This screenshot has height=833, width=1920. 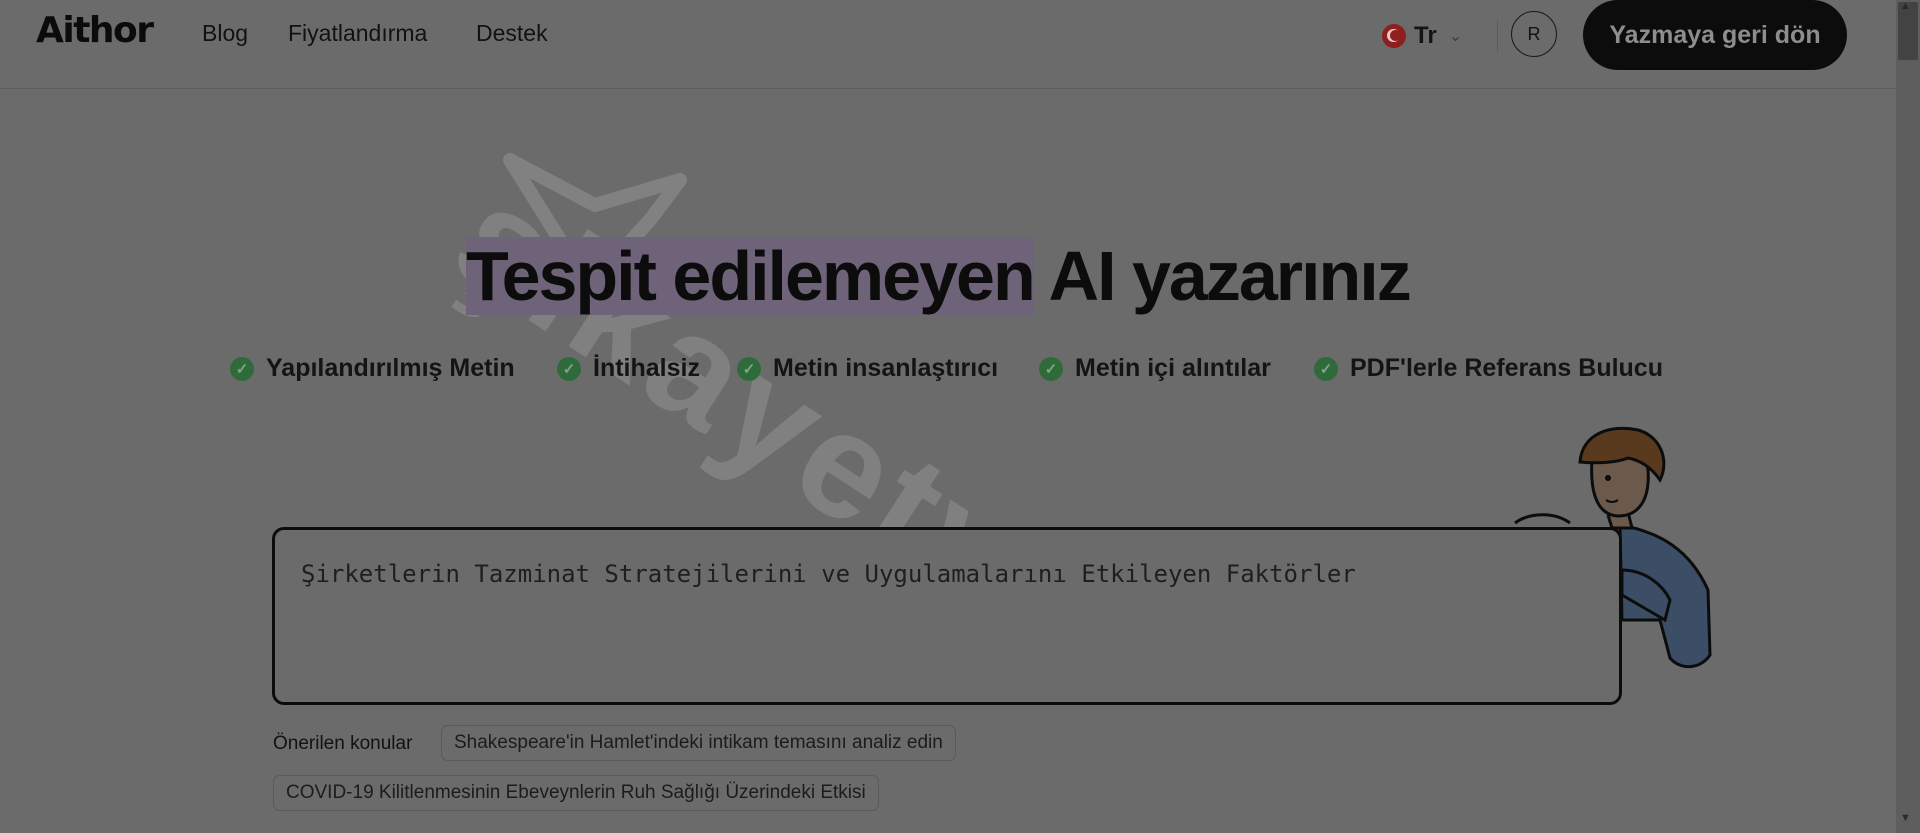 What do you see at coordinates (751, 276) in the screenshot?
I see `hero-title-highlight: Tespit edilemeyen` at bounding box center [751, 276].